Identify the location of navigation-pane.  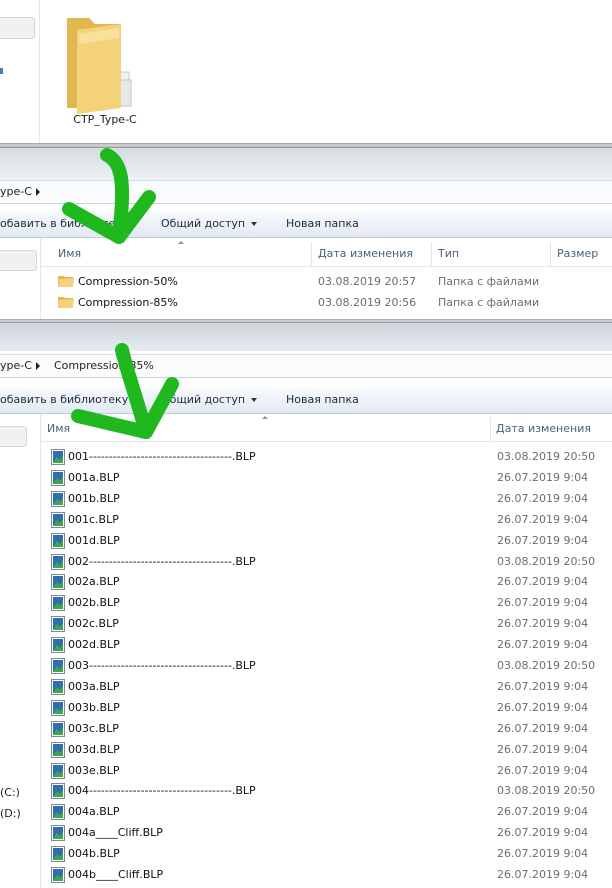
(20, 71).